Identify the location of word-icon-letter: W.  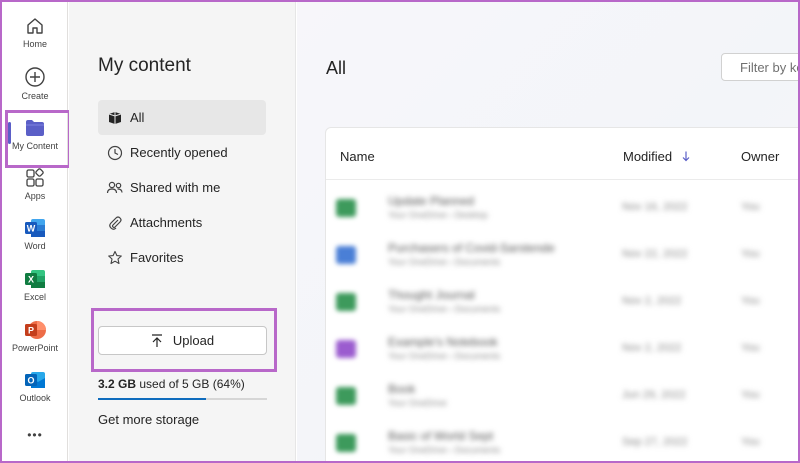
(31, 229).